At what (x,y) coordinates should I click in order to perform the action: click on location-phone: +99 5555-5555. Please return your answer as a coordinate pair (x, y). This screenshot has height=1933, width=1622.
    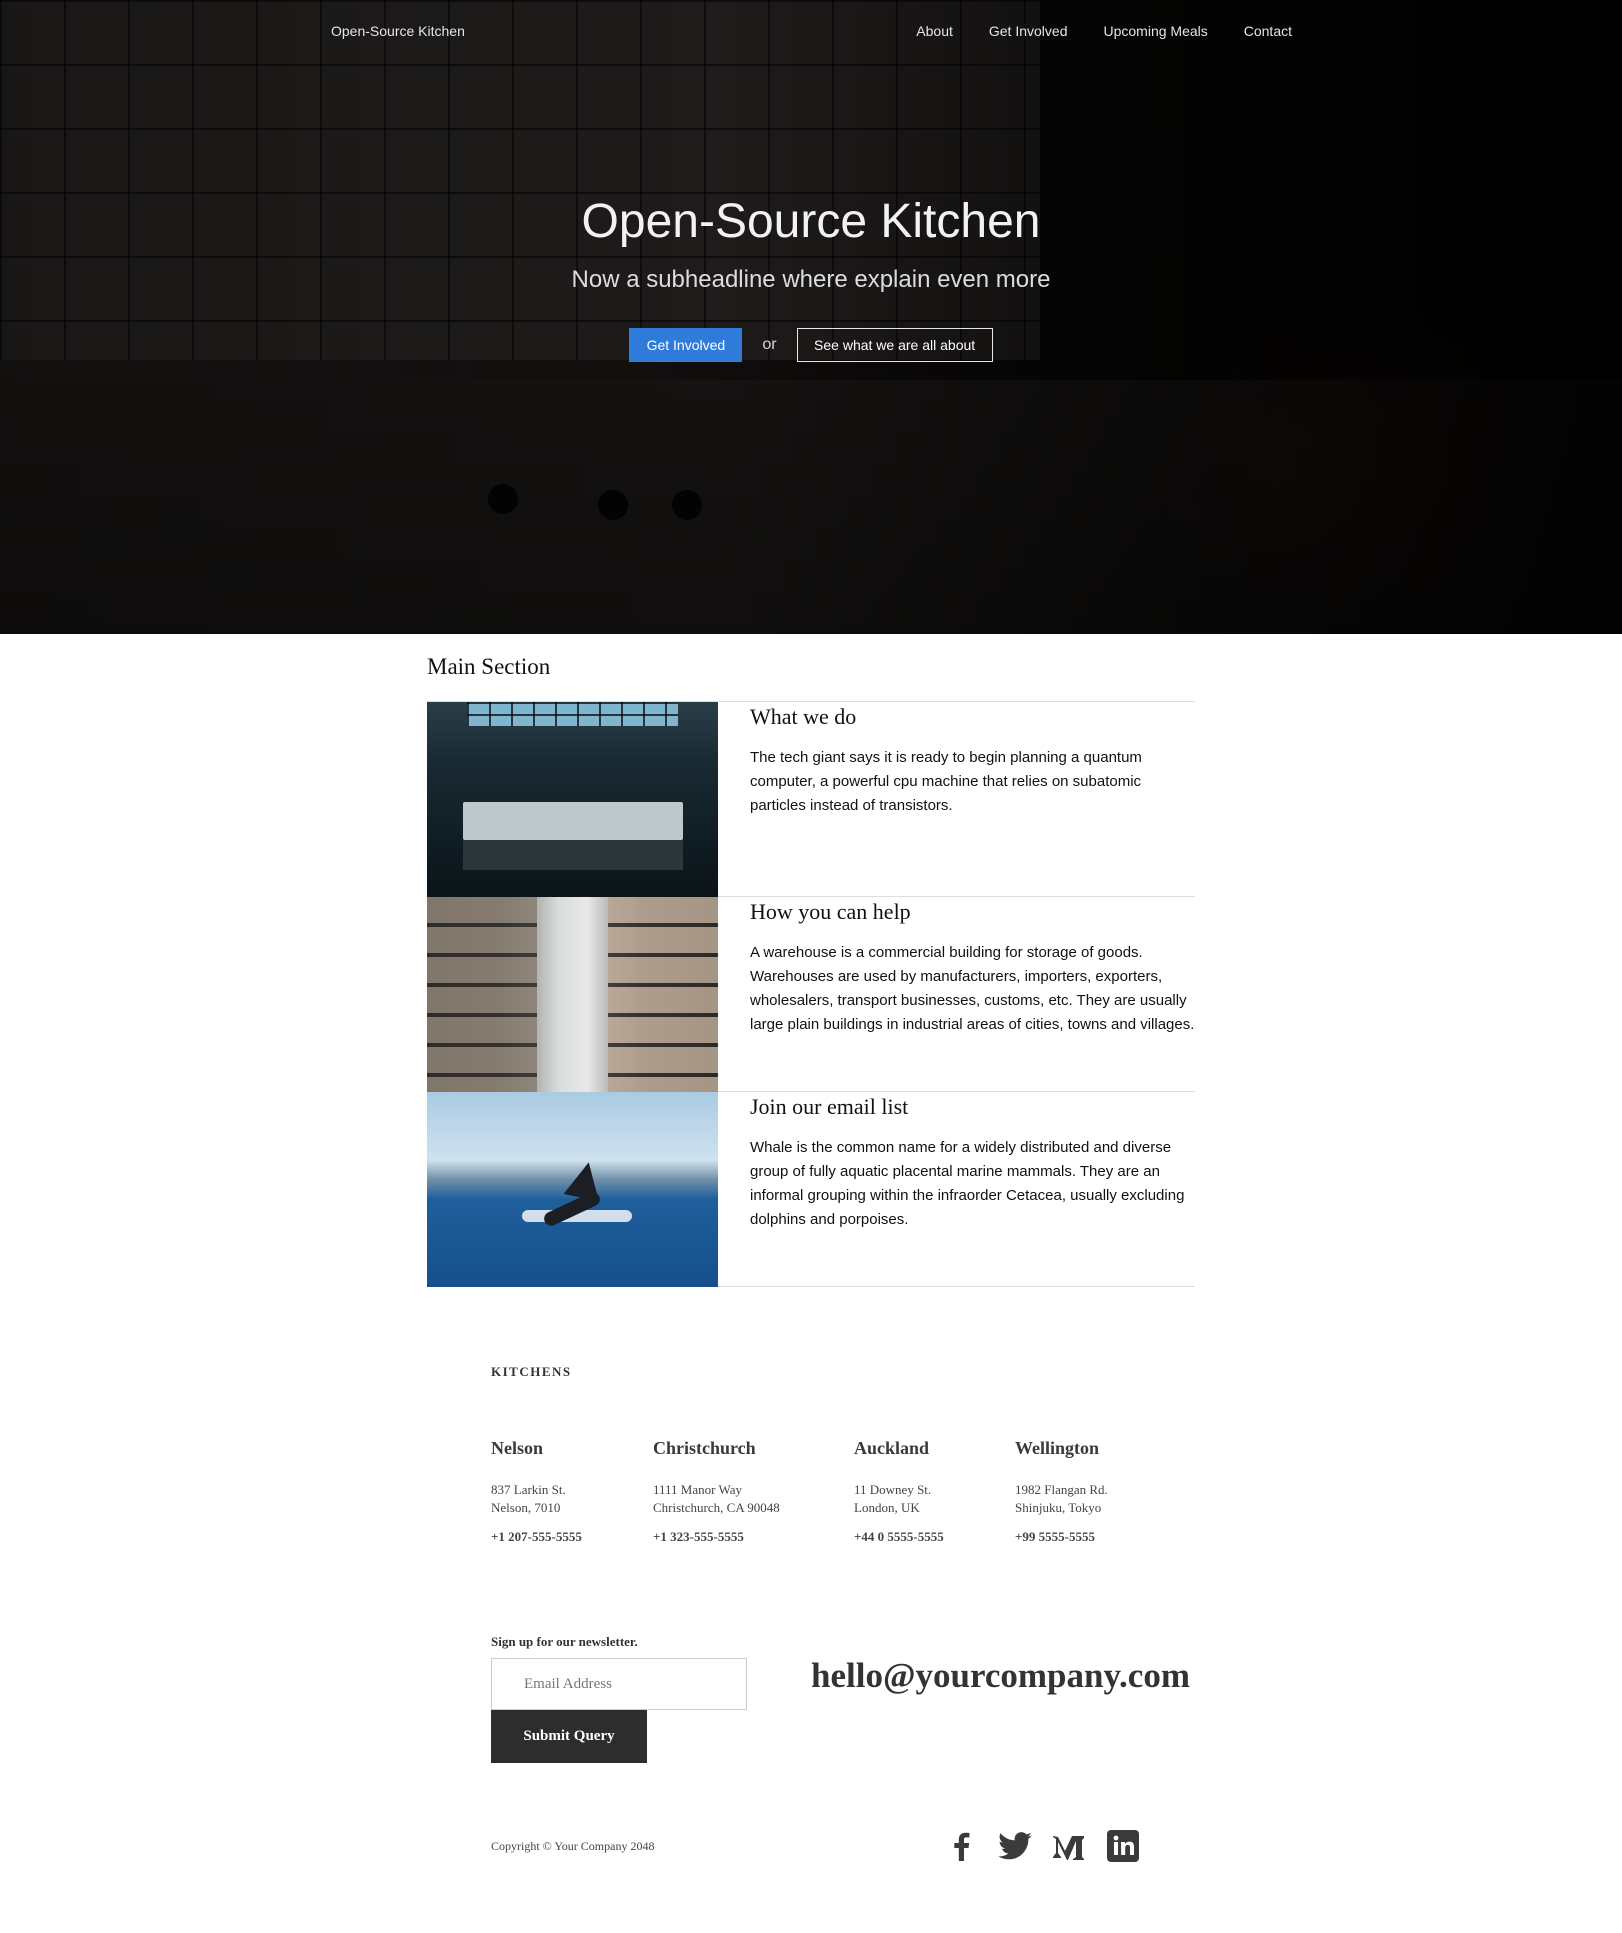
    Looking at the image, I should click on (1055, 1536).